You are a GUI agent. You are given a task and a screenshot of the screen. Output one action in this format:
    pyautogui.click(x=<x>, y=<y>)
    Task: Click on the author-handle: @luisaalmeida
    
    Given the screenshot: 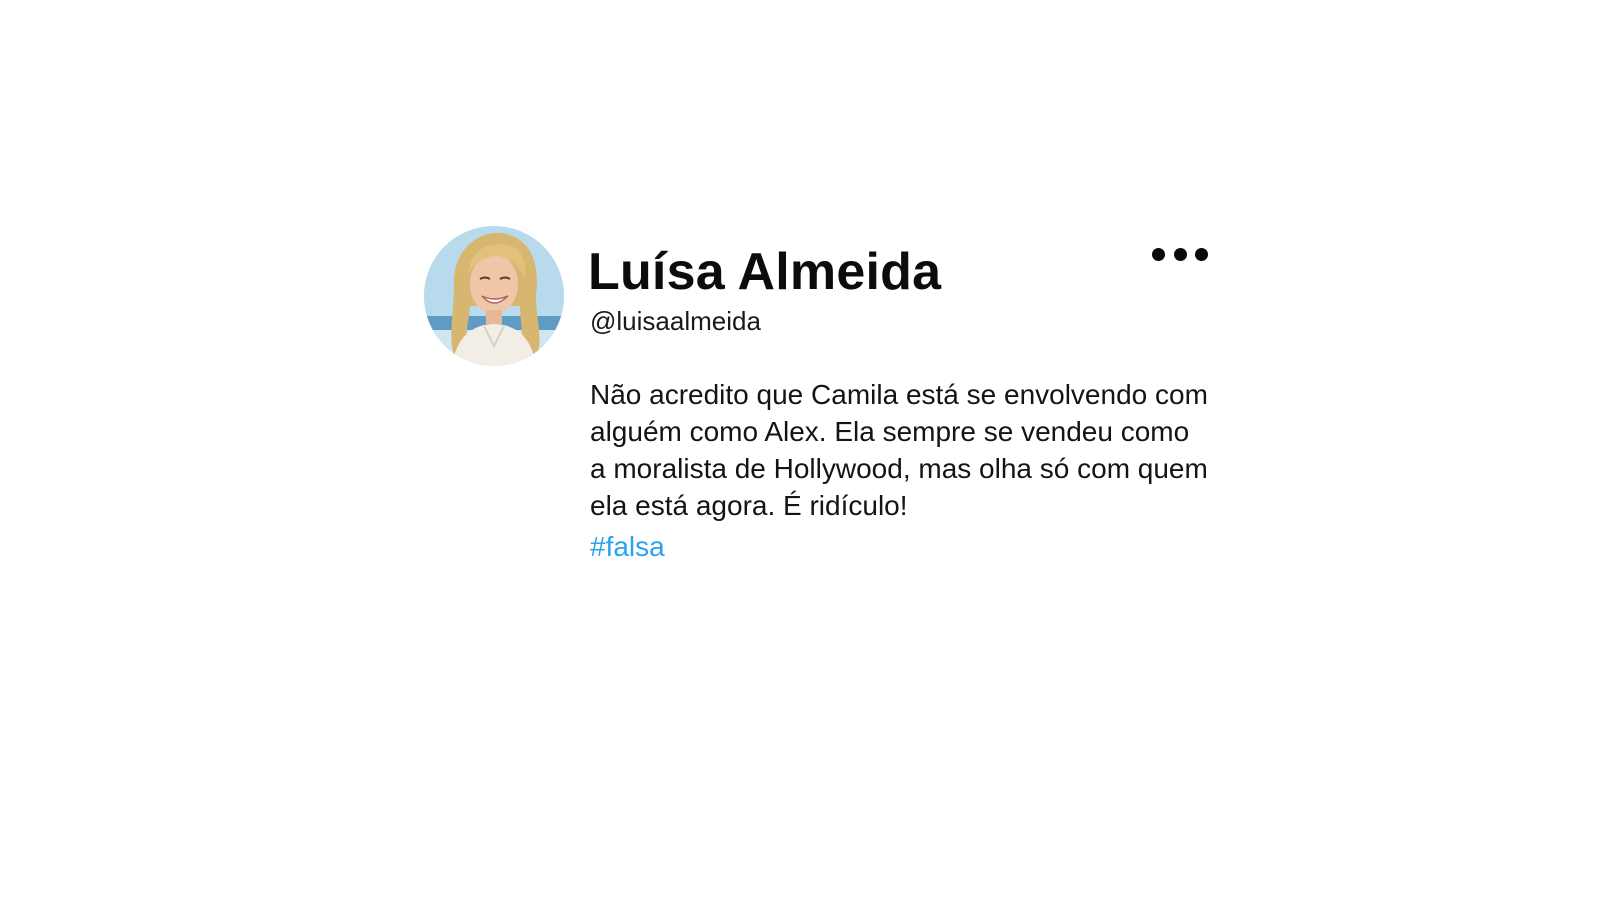 What is the action you would take?
    pyautogui.click(x=675, y=321)
    